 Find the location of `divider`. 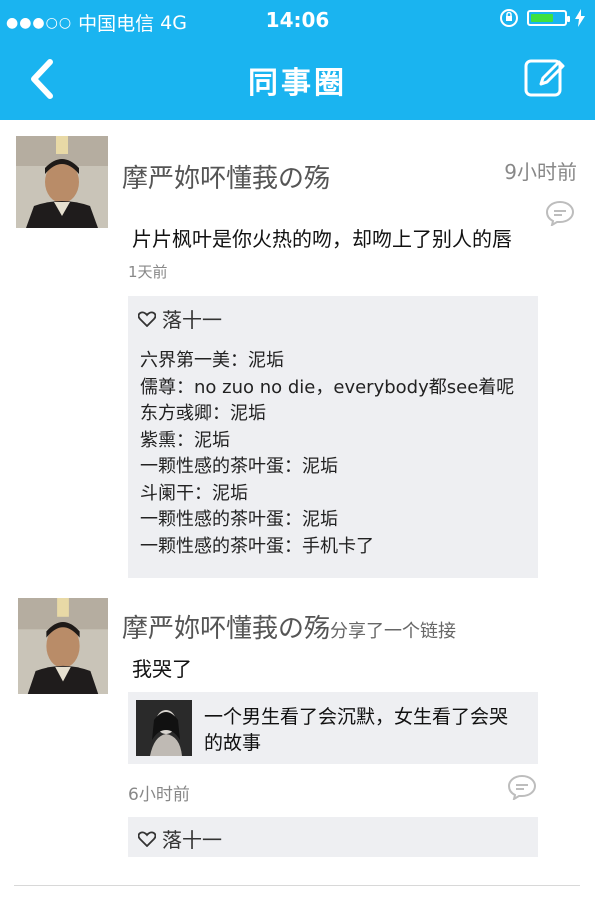

divider is located at coordinates (297, 885).